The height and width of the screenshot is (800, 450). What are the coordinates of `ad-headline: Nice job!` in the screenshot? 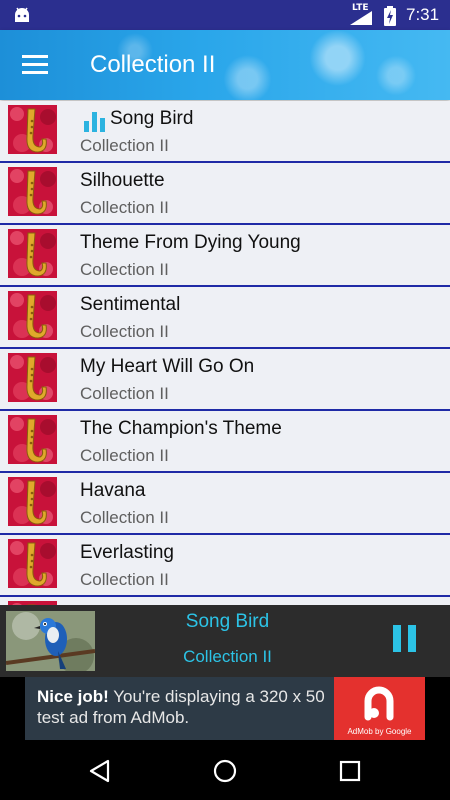 It's located at (73, 696).